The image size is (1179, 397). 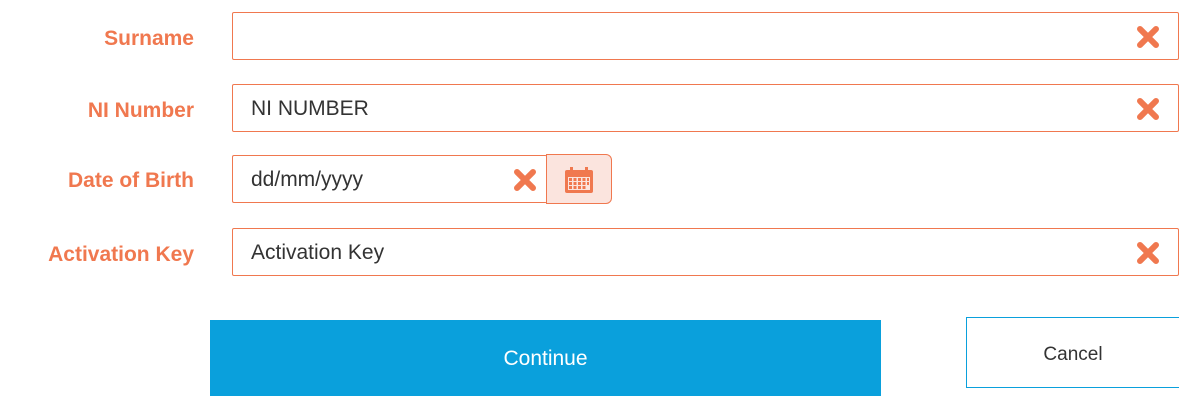 I want to click on date-of-birth-label: Date of Birth, so click(x=131, y=180).